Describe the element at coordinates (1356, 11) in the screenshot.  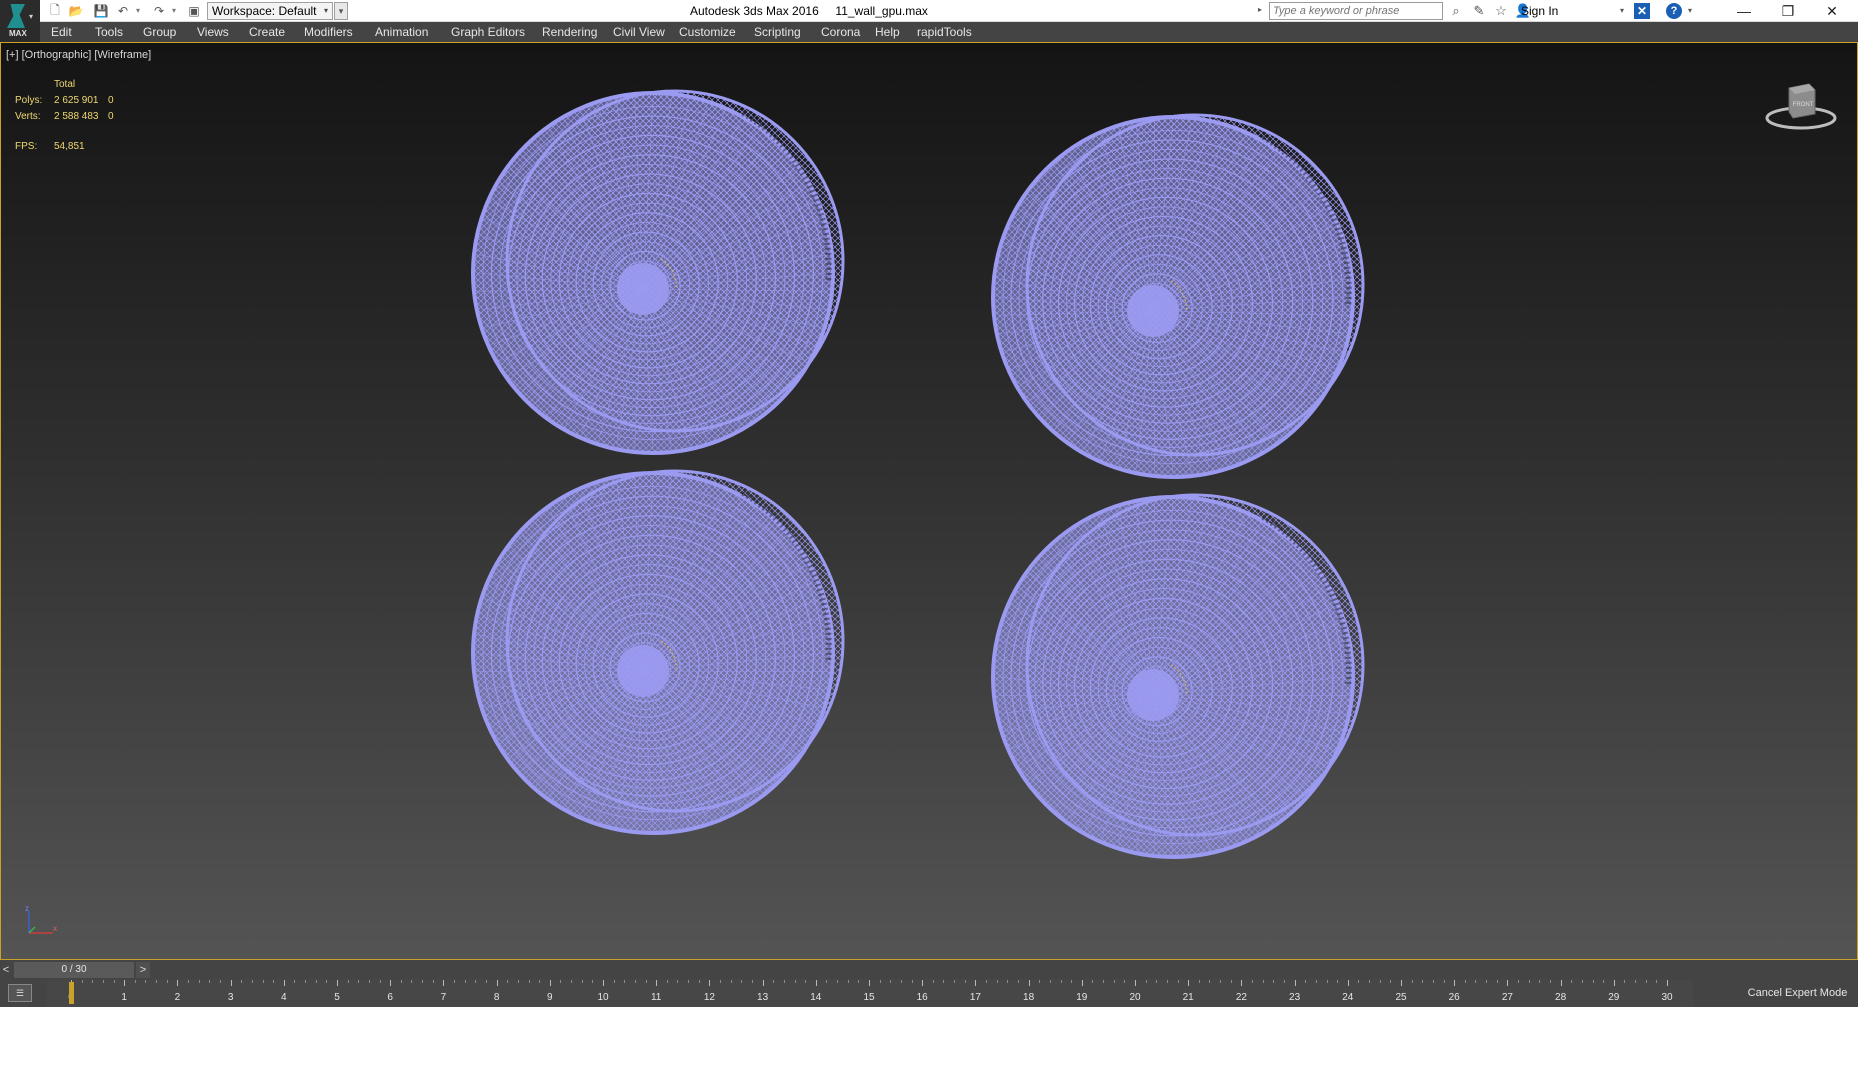
I see `search-input` at that location.